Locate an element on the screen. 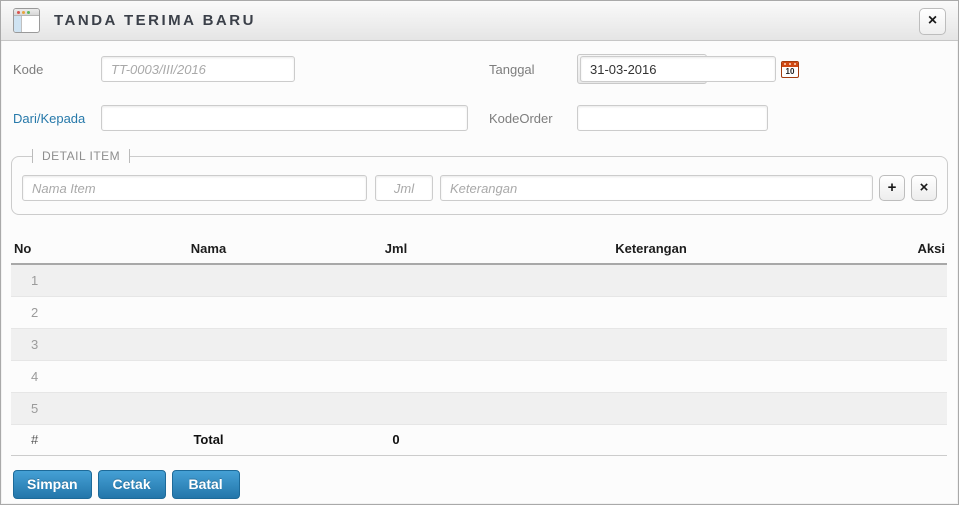 This screenshot has height=505, width=959. table-row: 5 is located at coordinates (479, 408).